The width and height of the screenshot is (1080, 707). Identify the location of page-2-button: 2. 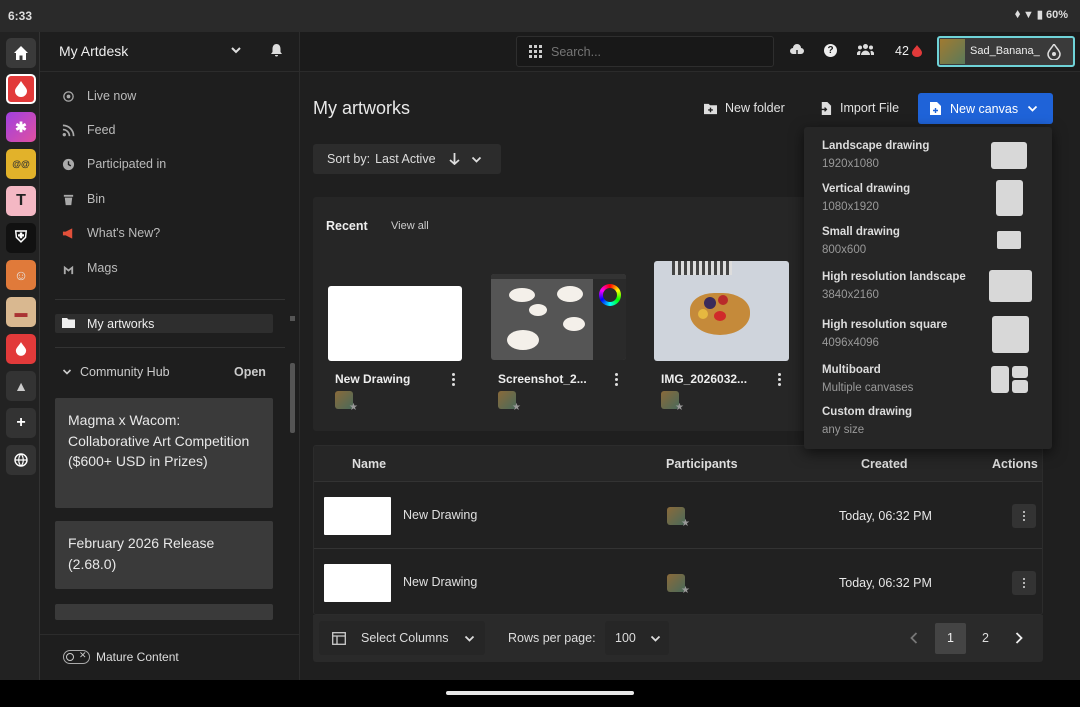
(985, 638).